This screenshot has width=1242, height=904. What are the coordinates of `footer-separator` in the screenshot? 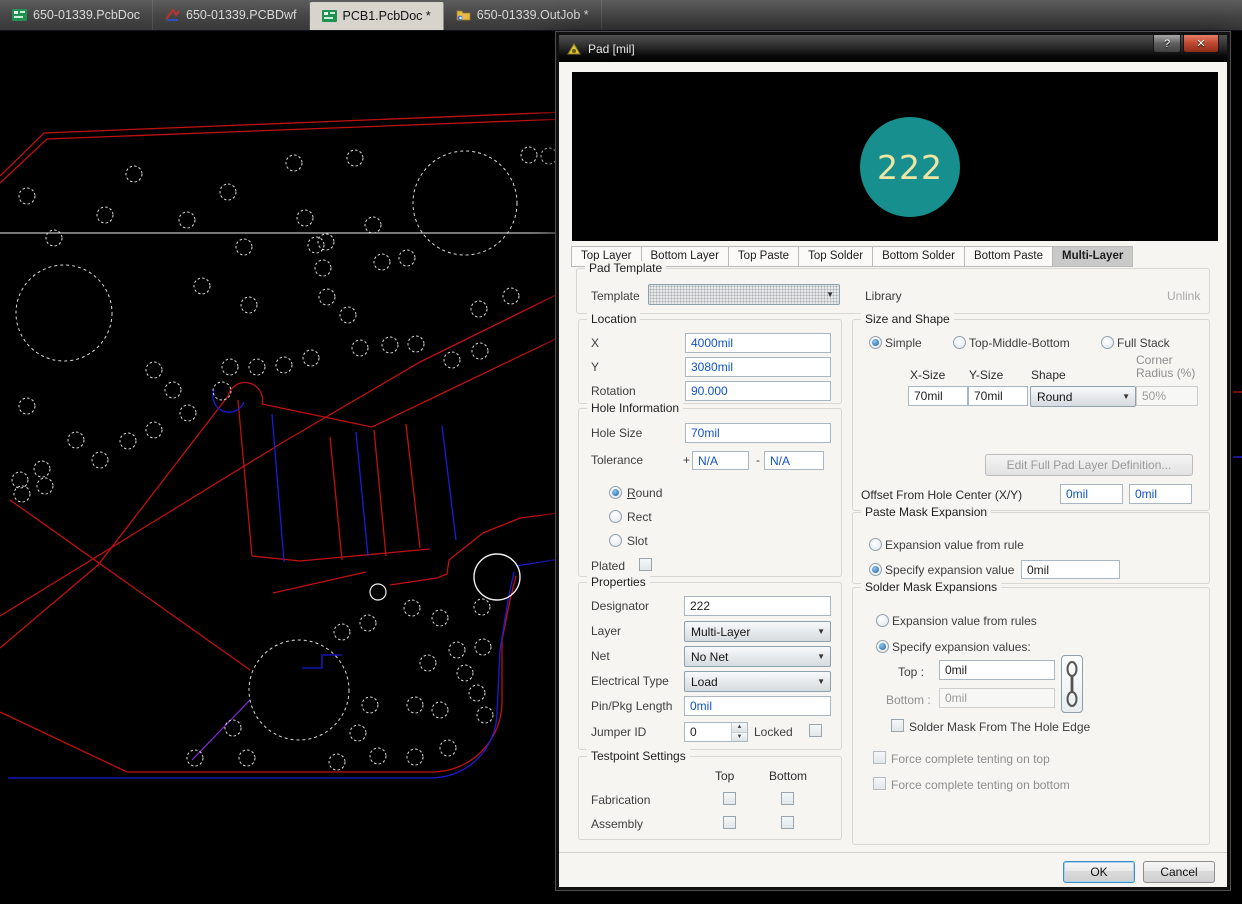 It's located at (893, 852).